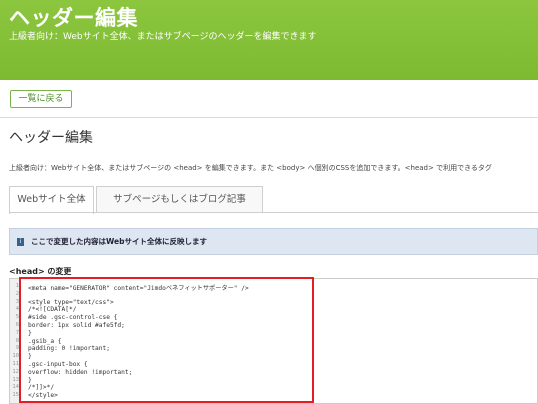  What do you see at coordinates (20, 242) in the screenshot?
I see `info-icon: i` at bounding box center [20, 242].